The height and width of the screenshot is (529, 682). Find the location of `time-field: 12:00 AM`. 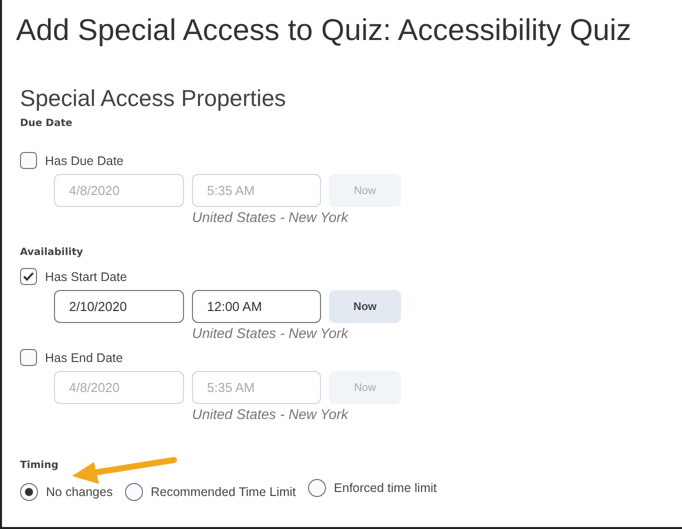

time-field: 12:00 AM is located at coordinates (256, 306).